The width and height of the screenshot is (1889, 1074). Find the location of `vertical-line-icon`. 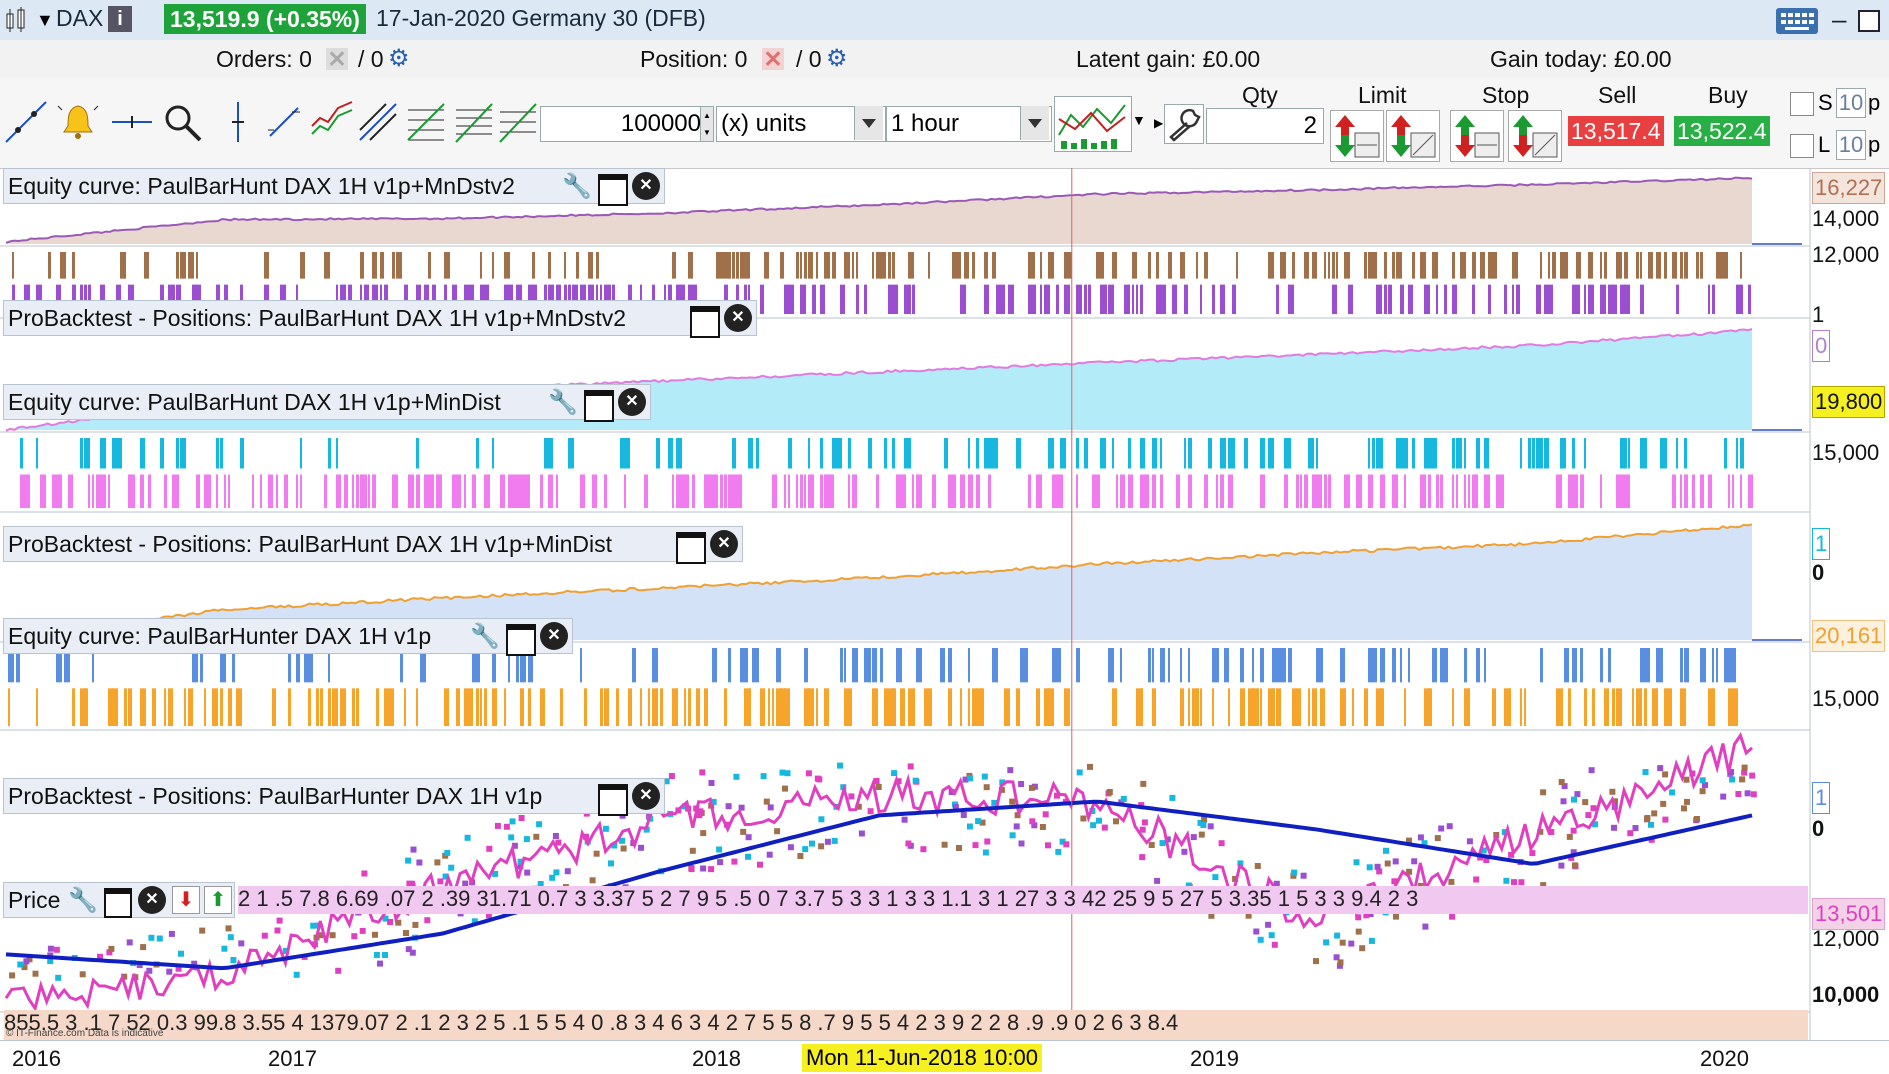

vertical-line-icon is located at coordinates (238, 122).